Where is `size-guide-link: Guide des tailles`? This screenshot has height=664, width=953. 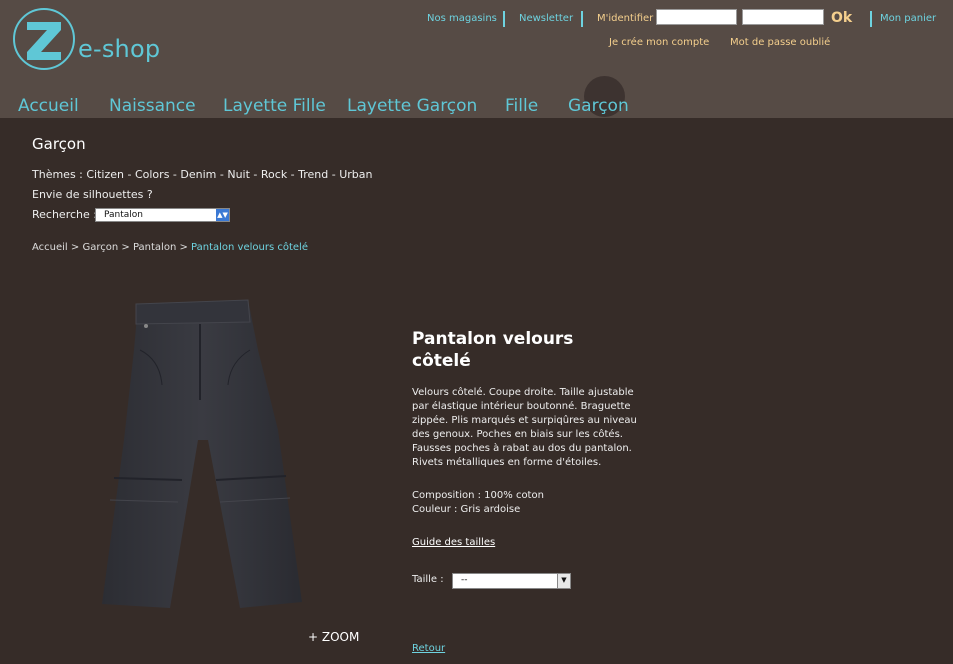
size-guide-link: Guide des tailles is located at coordinates (453, 542).